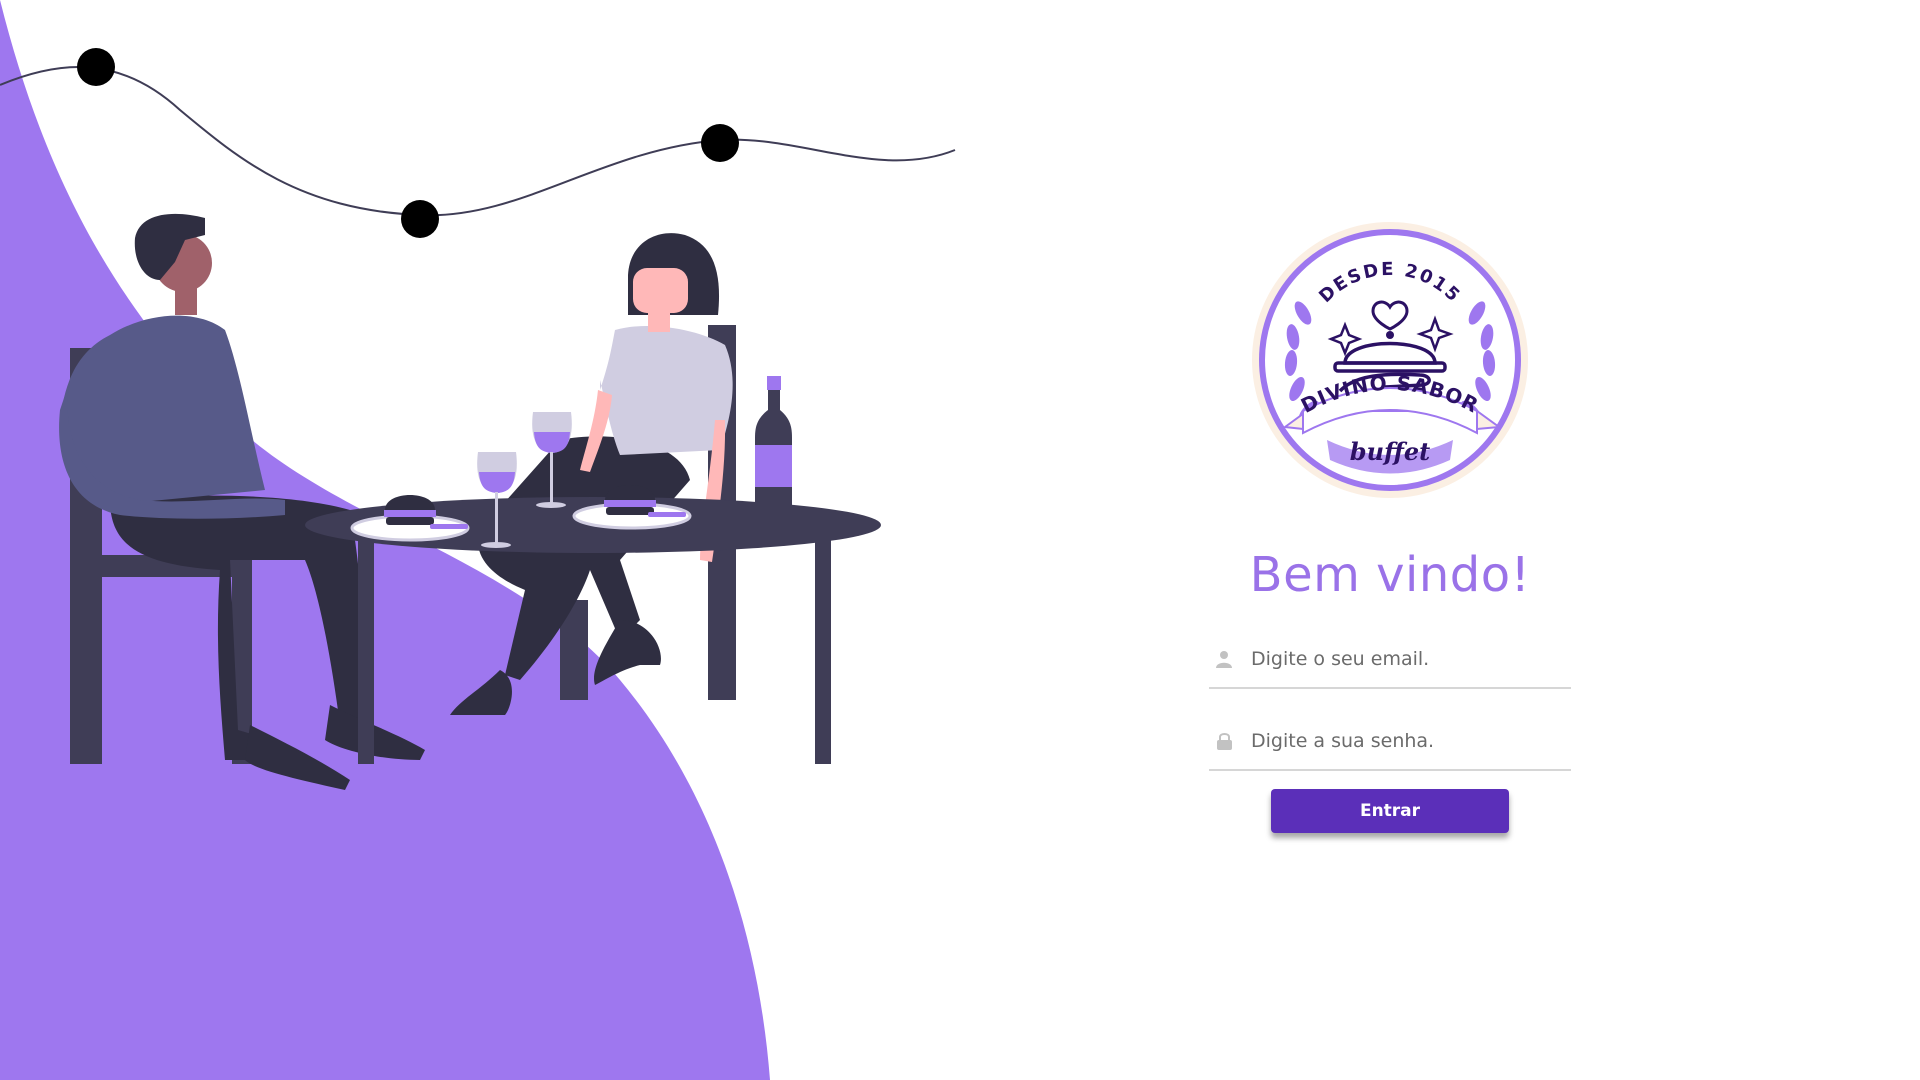  What do you see at coordinates (659, 320) in the screenshot?
I see `woman-neck` at bounding box center [659, 320].